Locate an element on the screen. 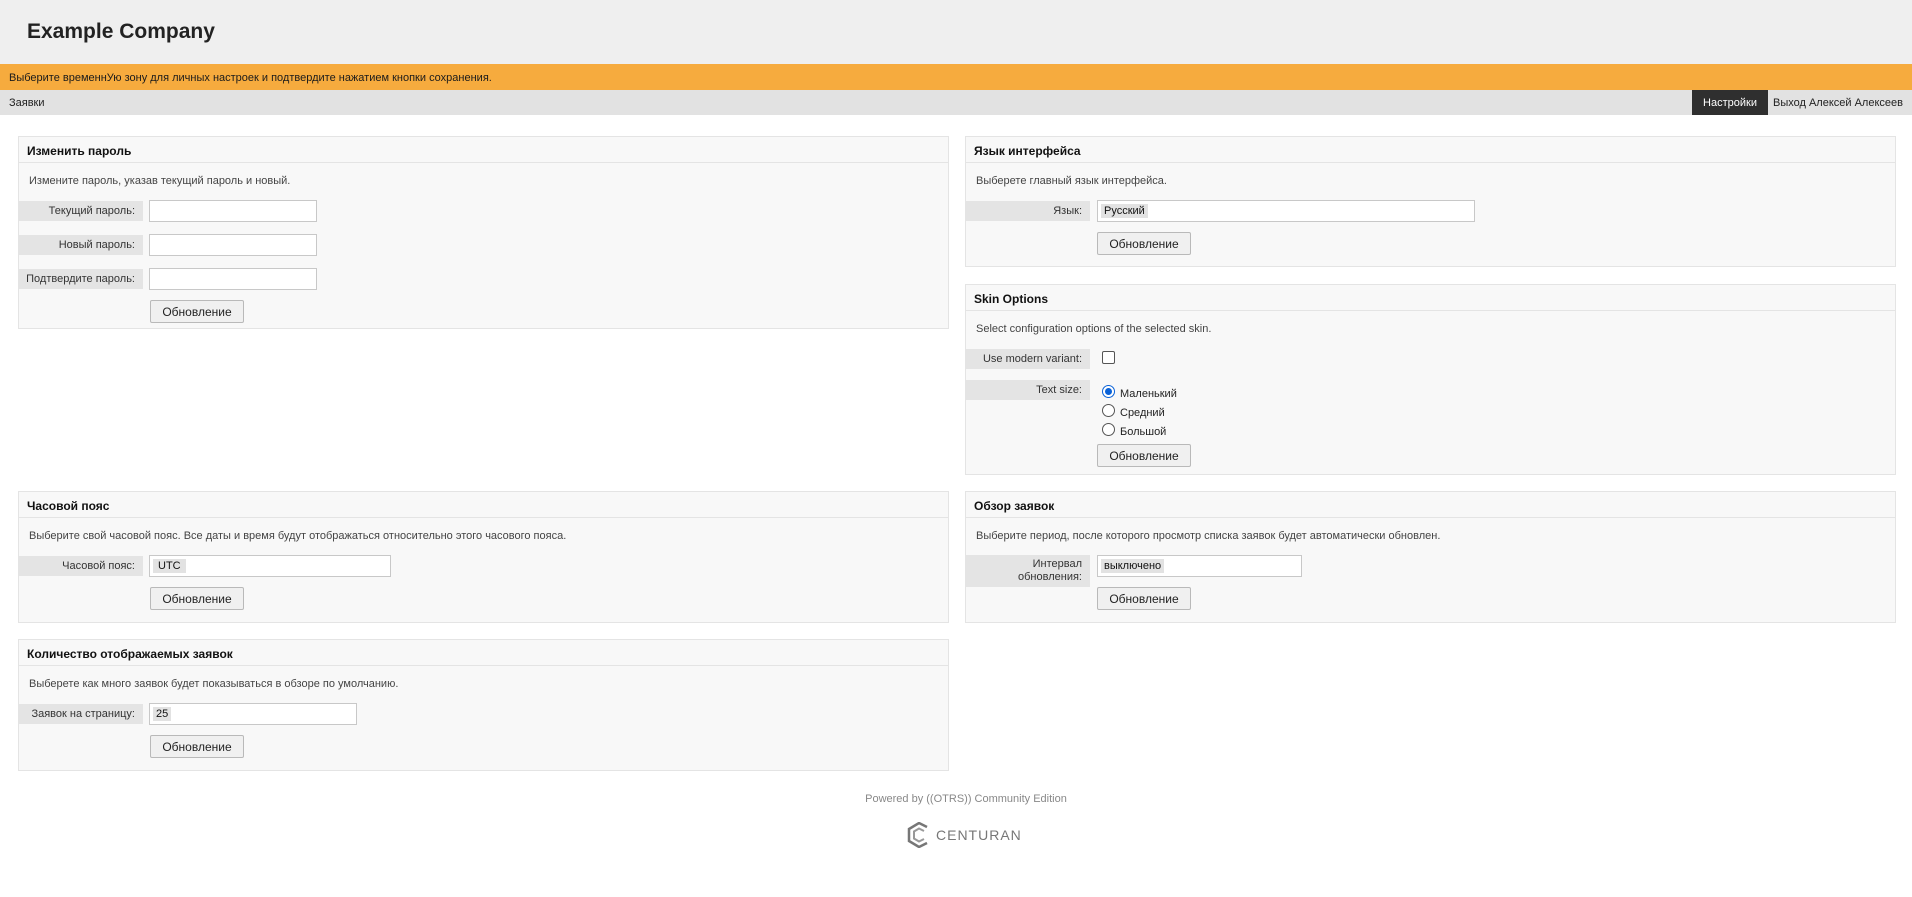 The width and height of the screenshot is (1912, 897). update-timezone-button: Обновление is located at coordinates (197, 598).